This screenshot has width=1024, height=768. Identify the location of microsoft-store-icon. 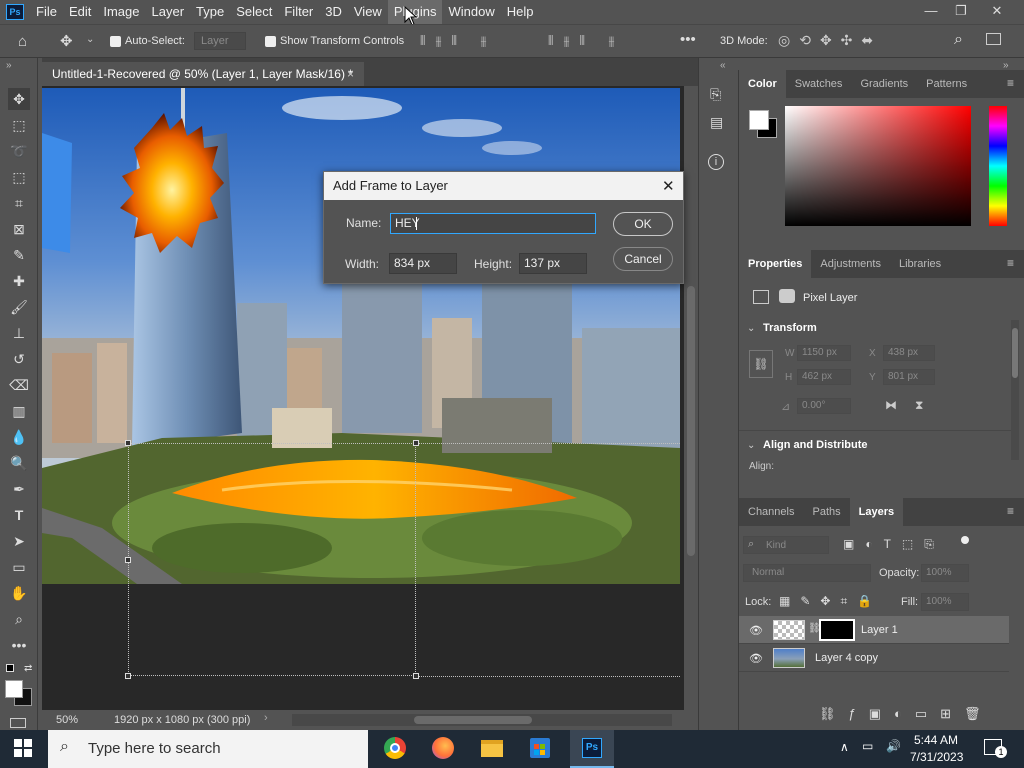
(540, 748).